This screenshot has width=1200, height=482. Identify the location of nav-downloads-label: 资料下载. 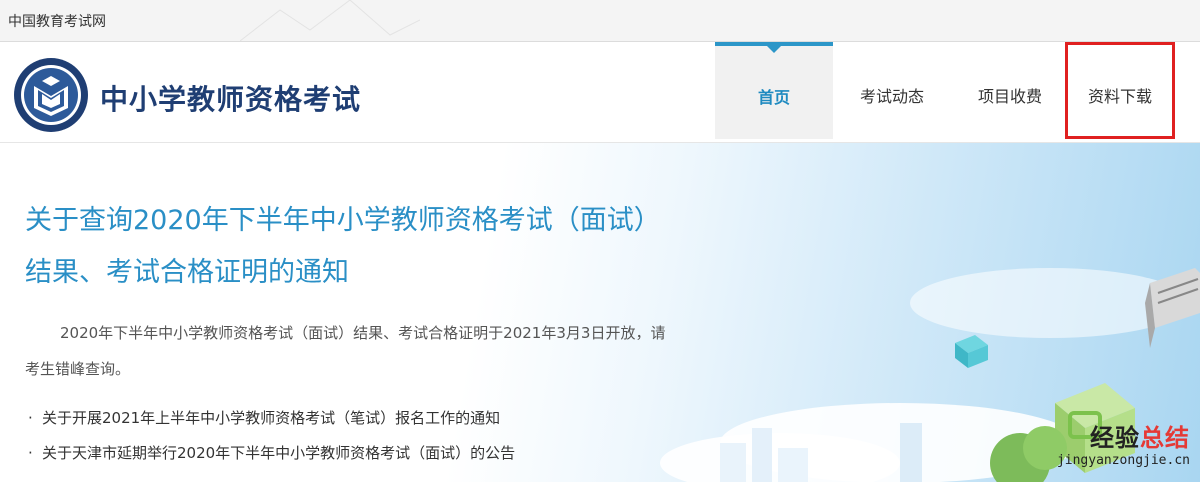
(1119, 96).